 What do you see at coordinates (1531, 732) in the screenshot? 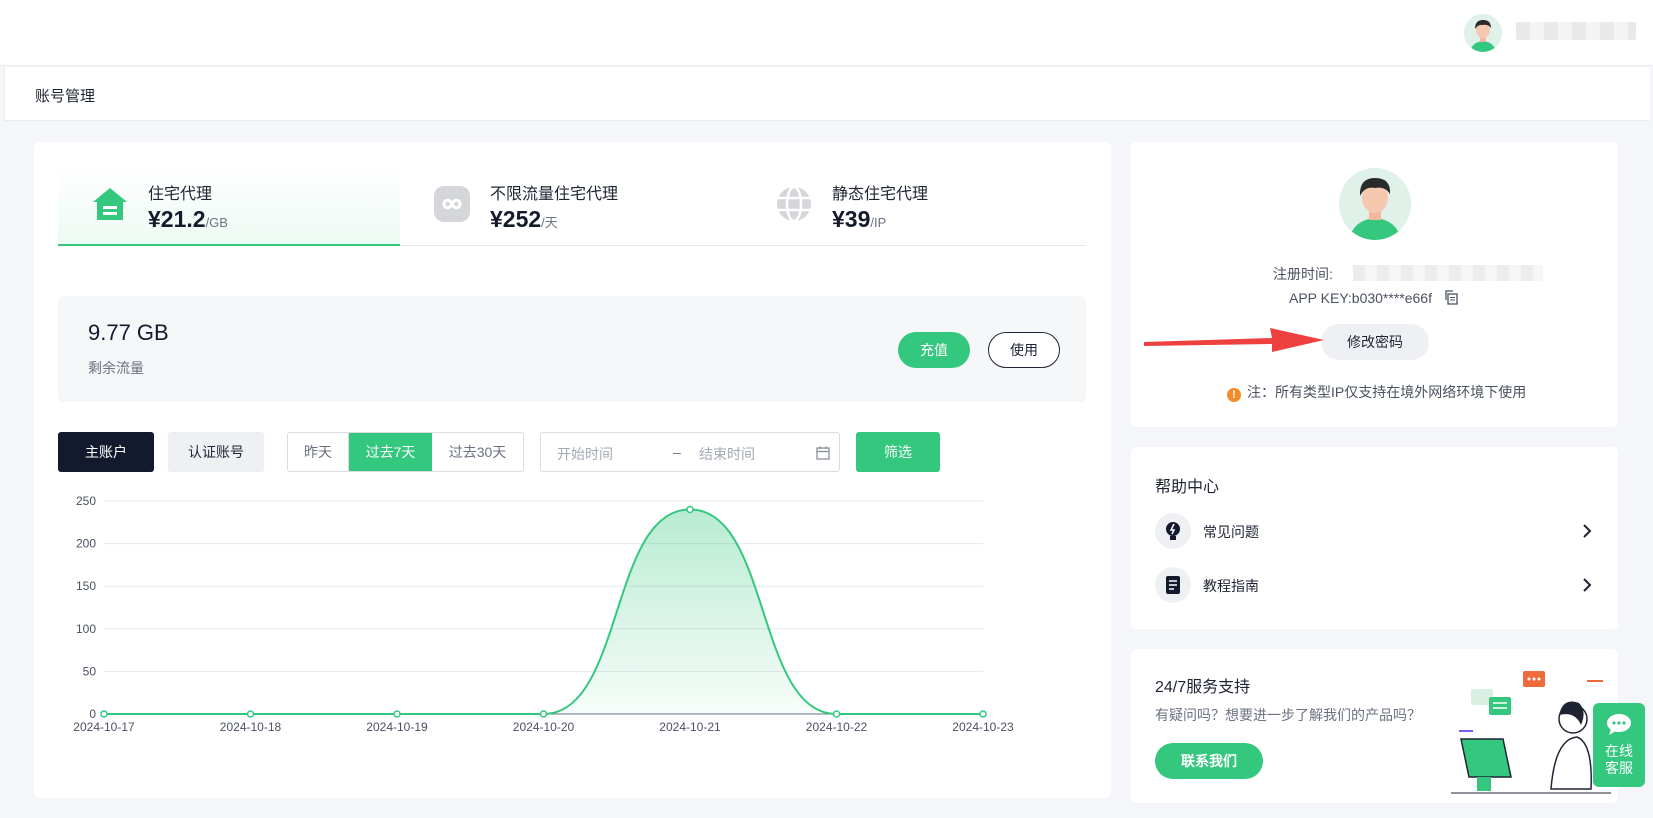
I see `support-illustration` at bounding box center [1531, 732].